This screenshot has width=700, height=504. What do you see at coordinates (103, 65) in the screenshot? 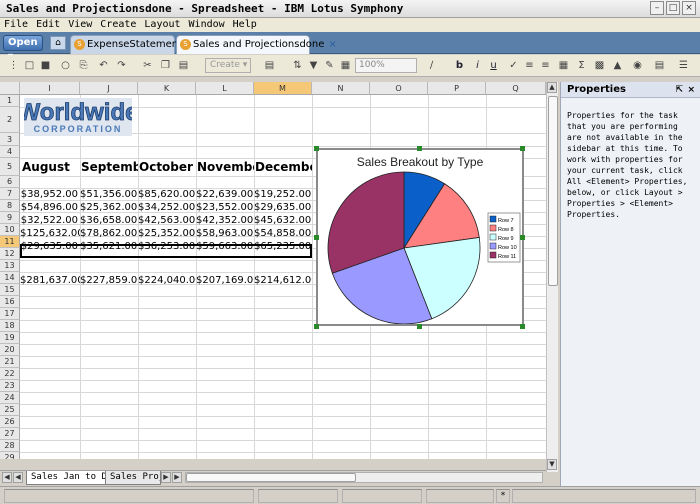
I see `undo-icon: ↶` at bounding box center [103, 65].